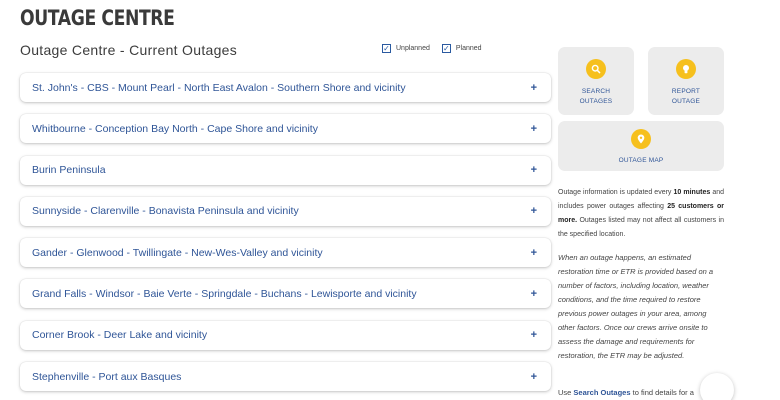 The height and width of the screenshot is (400, 780). I want to click on filter-unplanned-label: Unplanned, so click(413, 48).